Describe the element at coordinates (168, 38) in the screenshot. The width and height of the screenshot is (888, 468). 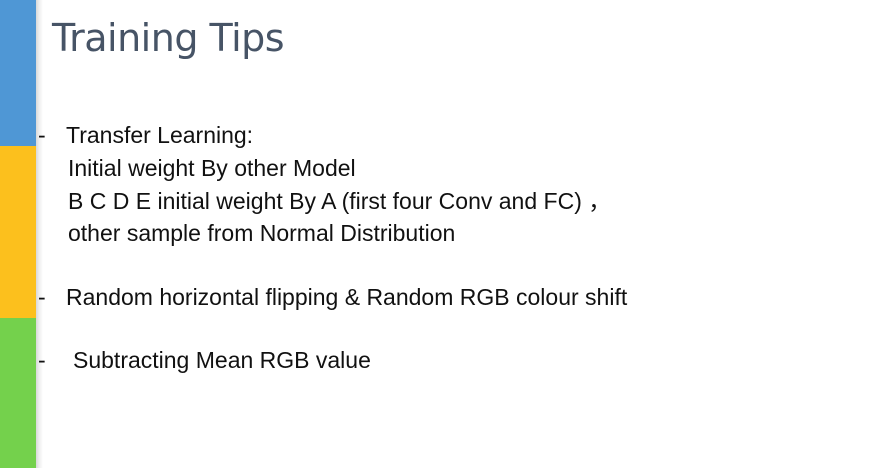
I see `slide-title: Training Tips` at that location.